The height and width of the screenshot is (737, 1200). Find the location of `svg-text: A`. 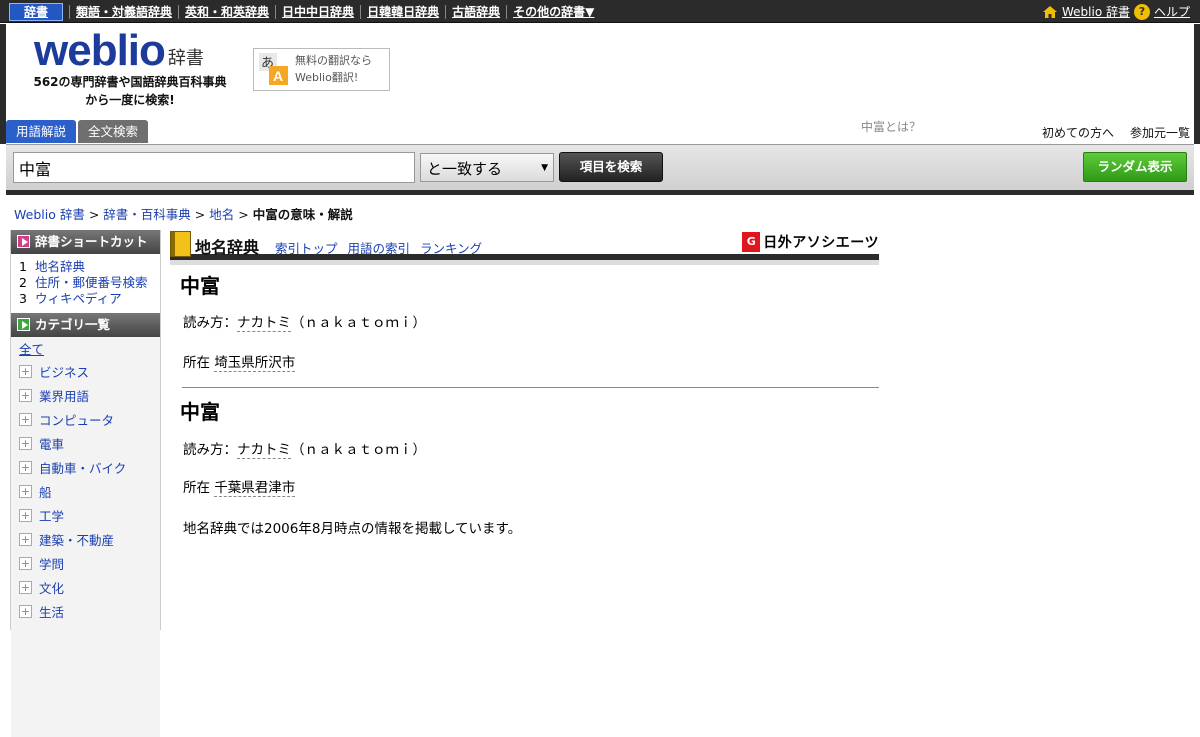

svg-text: A is located at coordinates (278, 76).